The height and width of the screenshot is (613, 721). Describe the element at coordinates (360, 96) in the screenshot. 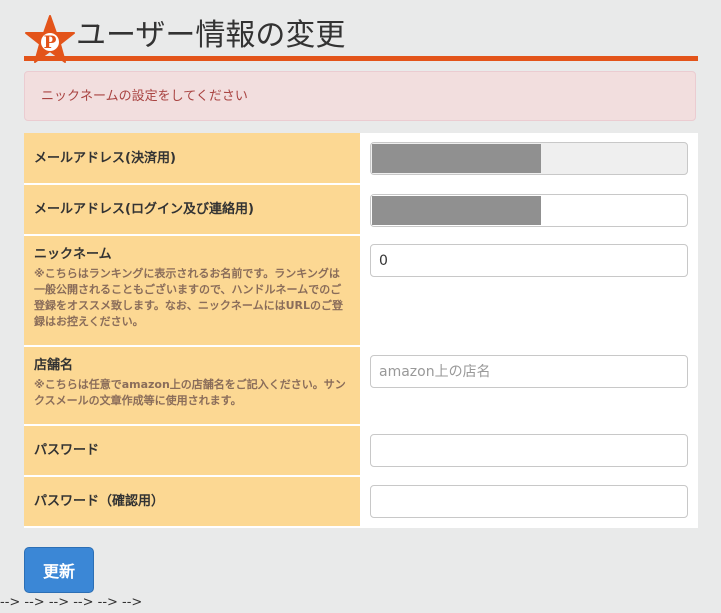

I see `error-alert: ニックネームの設定をしてください` at that location.